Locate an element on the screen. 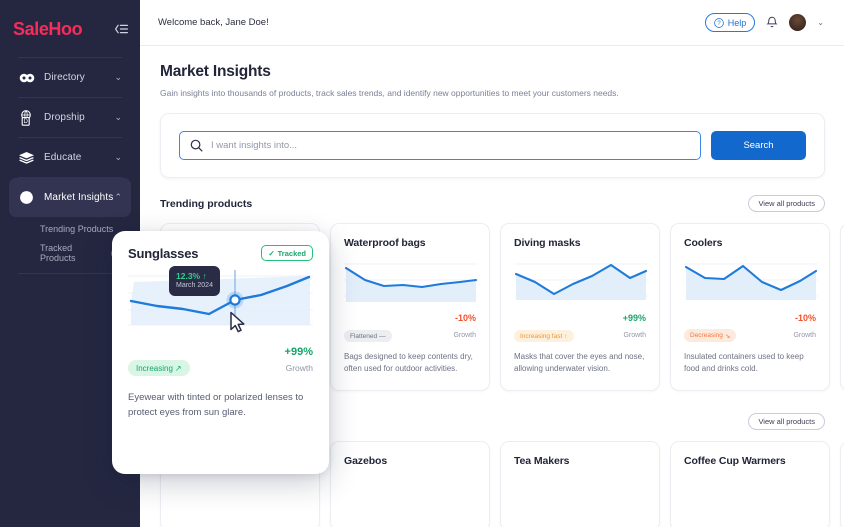 The image size is (844, 527). dropship-icon: D is located at coordinates (26, 117).